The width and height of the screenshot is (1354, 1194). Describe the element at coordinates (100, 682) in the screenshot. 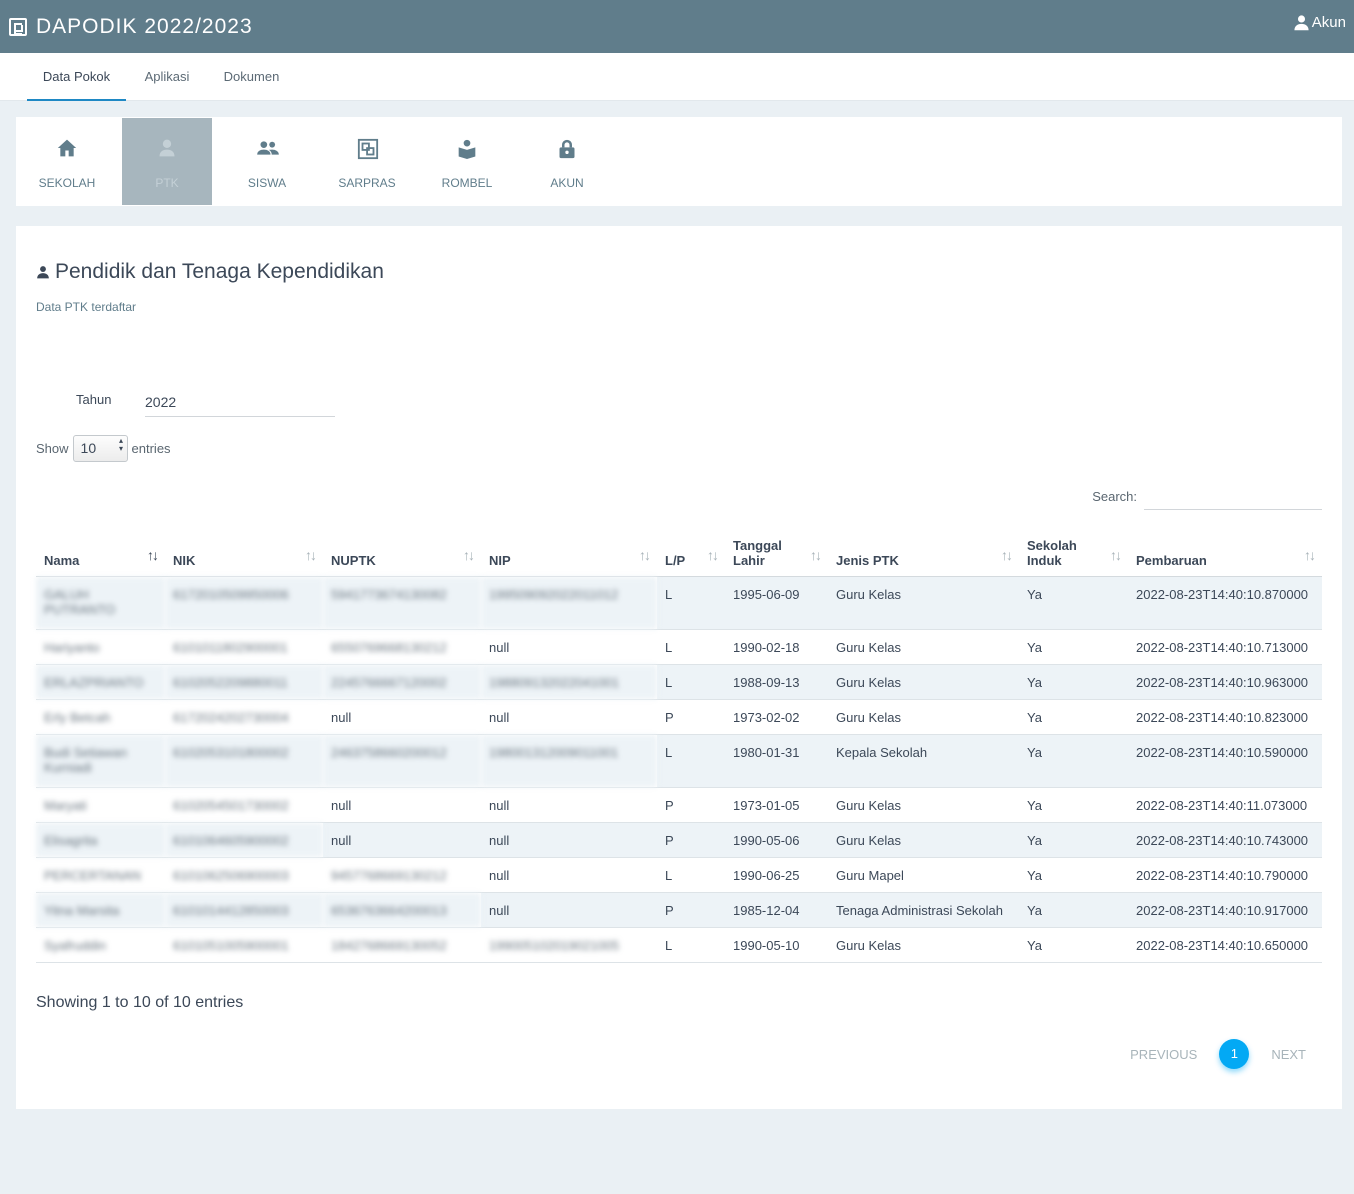

I see `cell-nama: ERLAZPRIANTO` at that location.